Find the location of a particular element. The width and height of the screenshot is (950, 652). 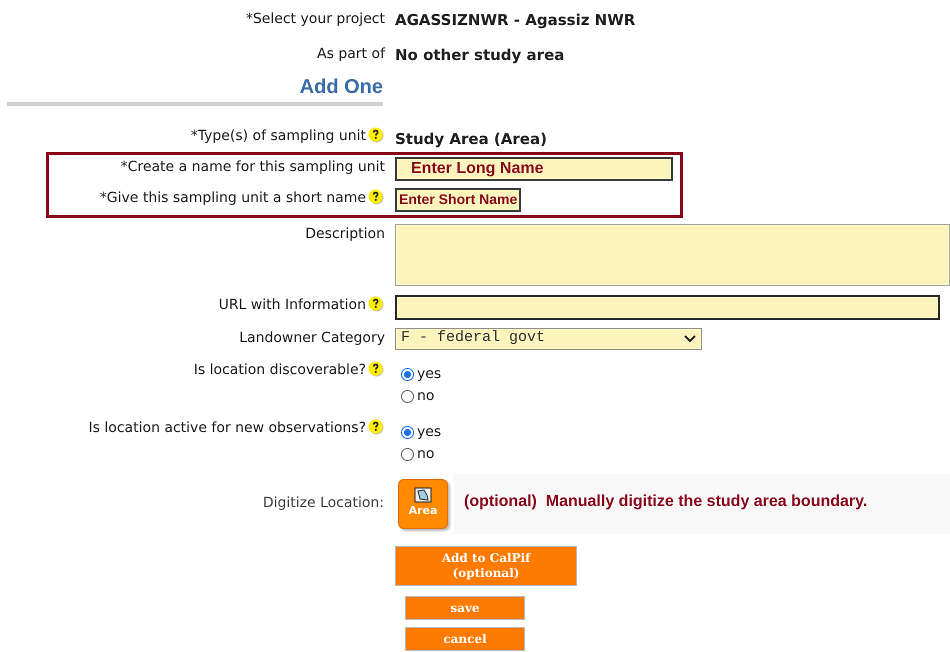

url-field is located at coordinates (667, 307).